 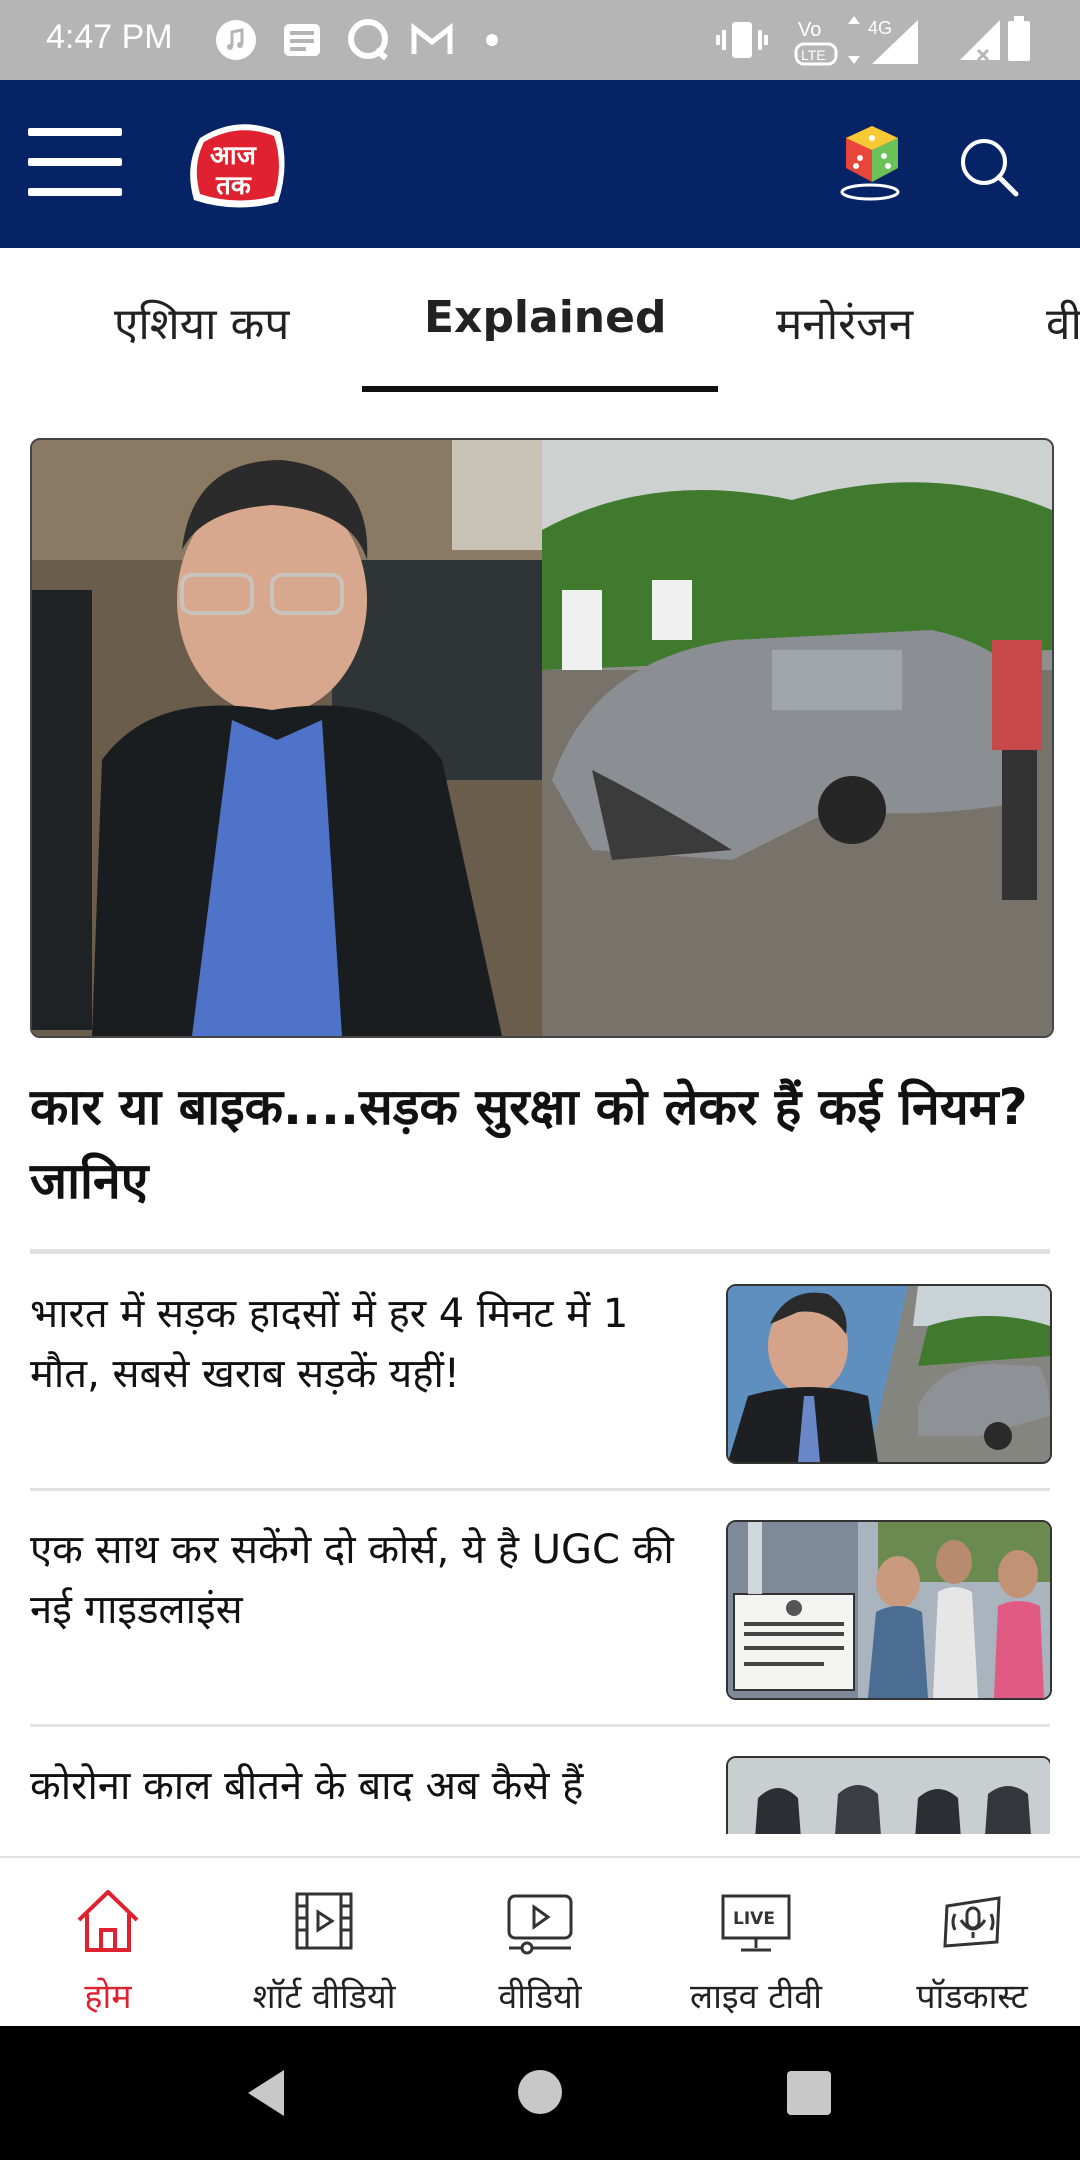 What do you see at coordinates (756, 1997) in the screenshot?
I see `nav-live-tv-label: लाइव टीवी` at bounding box center [756, 1997].